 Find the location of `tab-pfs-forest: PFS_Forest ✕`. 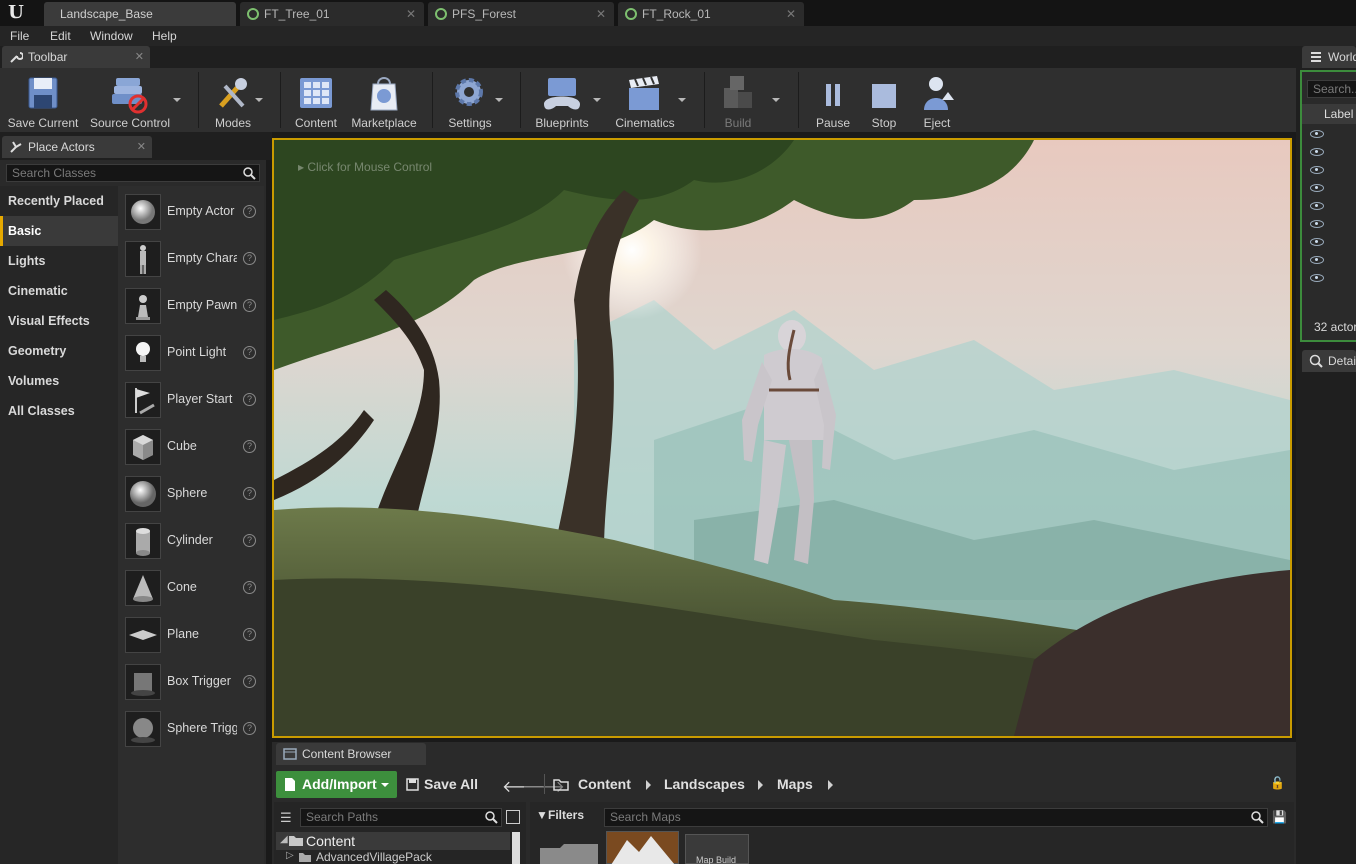

tab-pfs-forest: PFS_Forest ✕ is located at coordinates (521, 14).